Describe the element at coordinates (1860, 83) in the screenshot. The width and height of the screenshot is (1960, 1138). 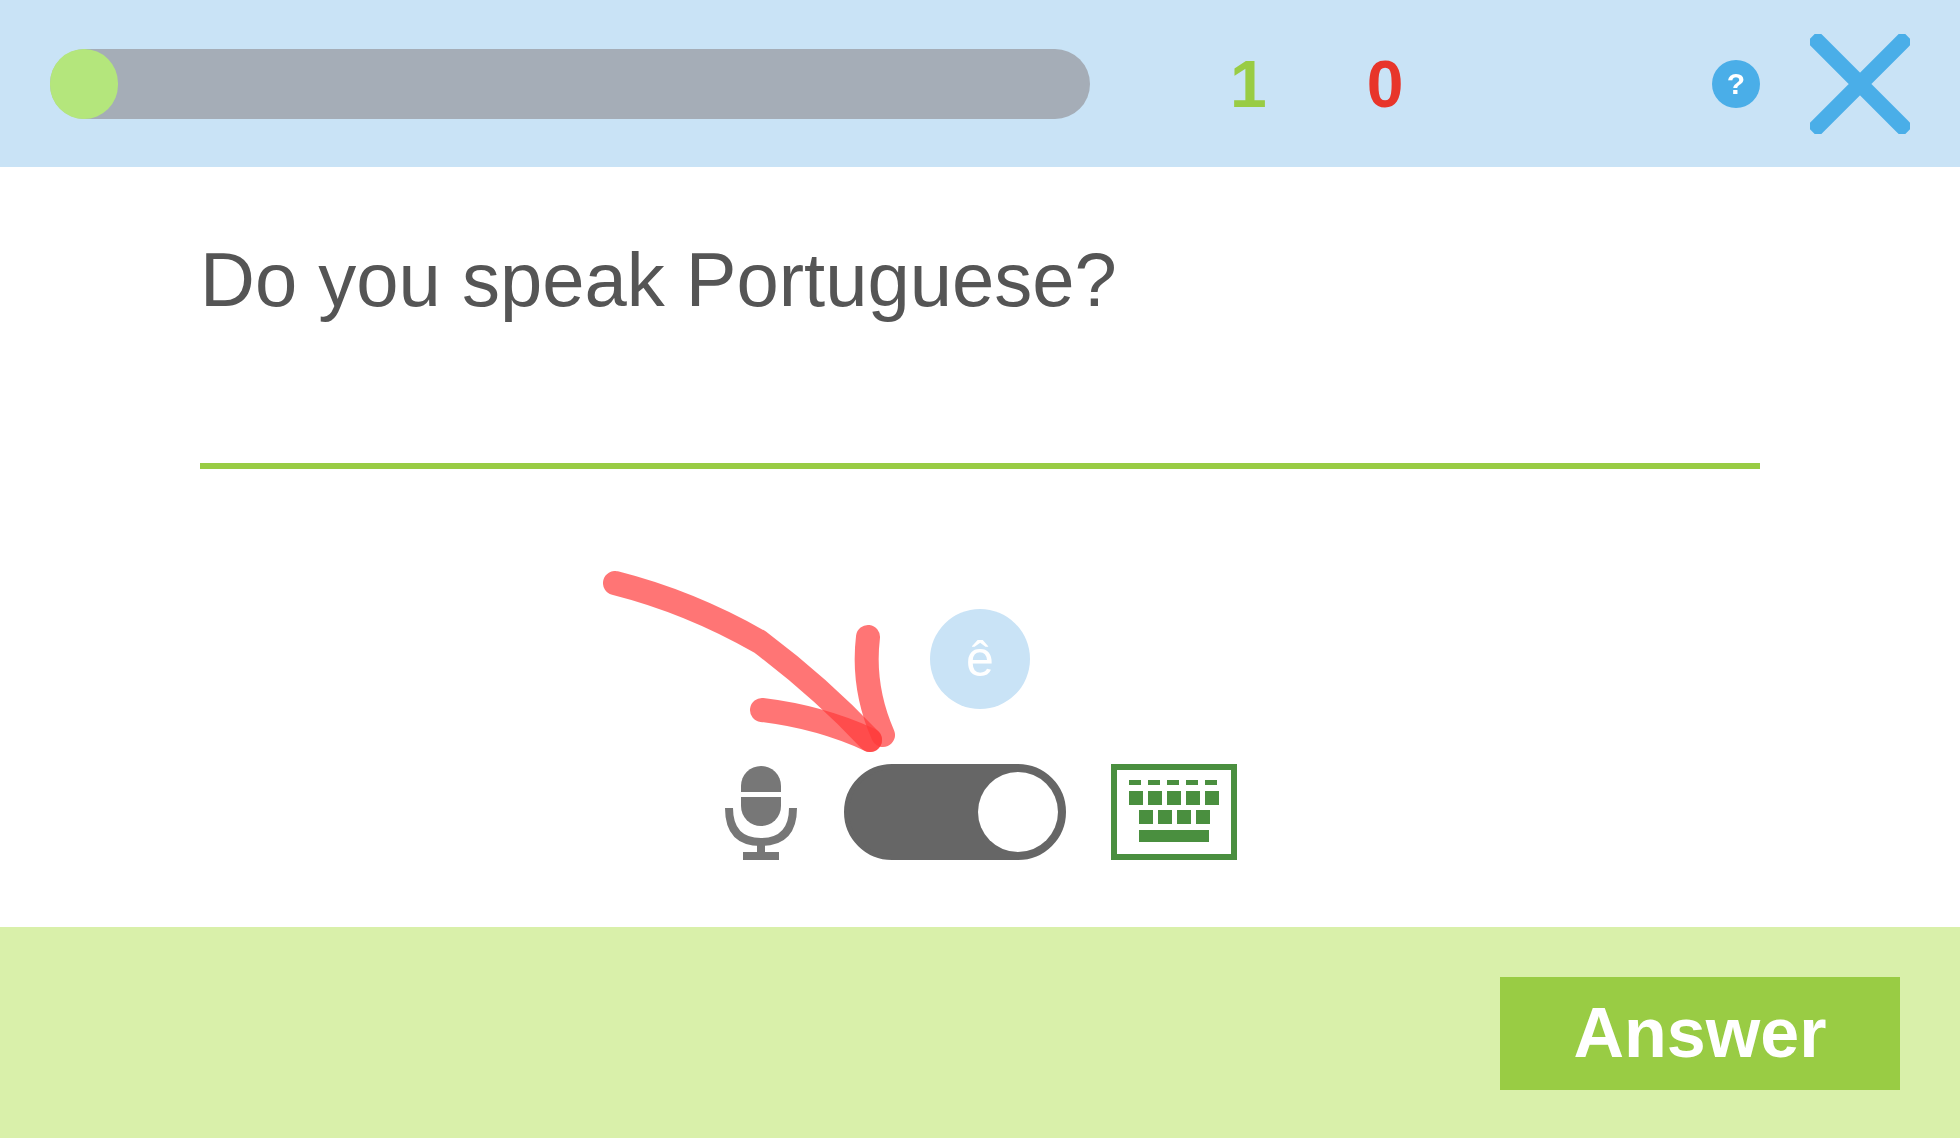
I see `close-icon` at that location.